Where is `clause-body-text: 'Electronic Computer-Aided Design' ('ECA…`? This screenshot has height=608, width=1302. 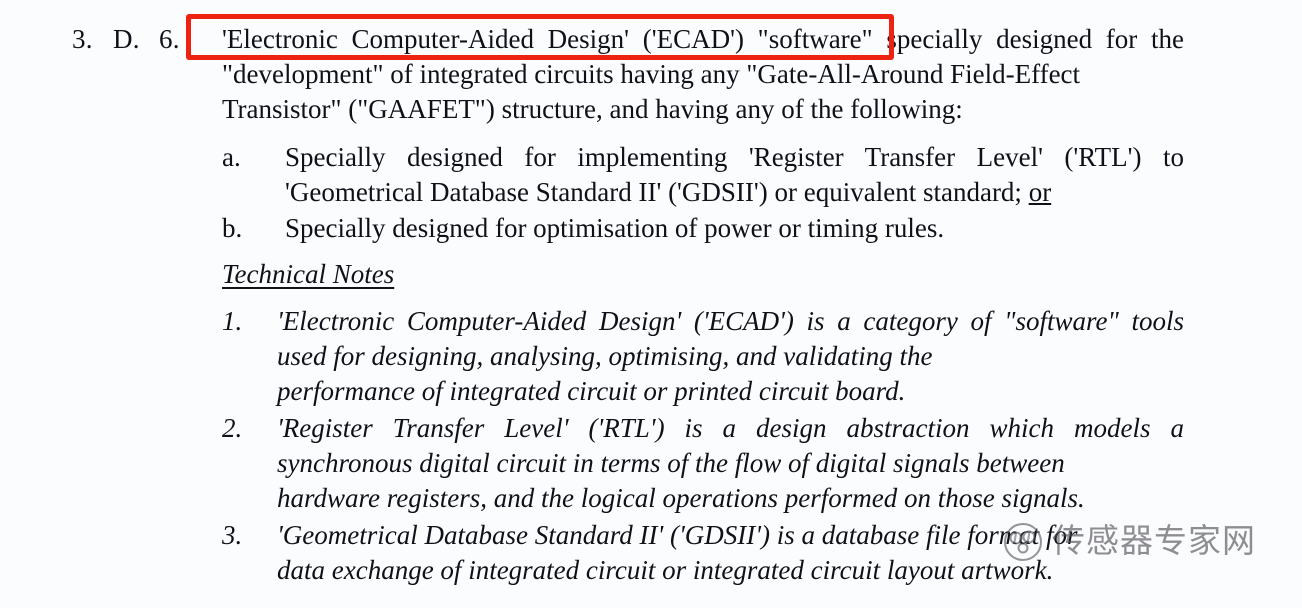 clause-body-text: 'Electronic Computer-Aided Design' ('ECA… is located at coordinates (703, 74).